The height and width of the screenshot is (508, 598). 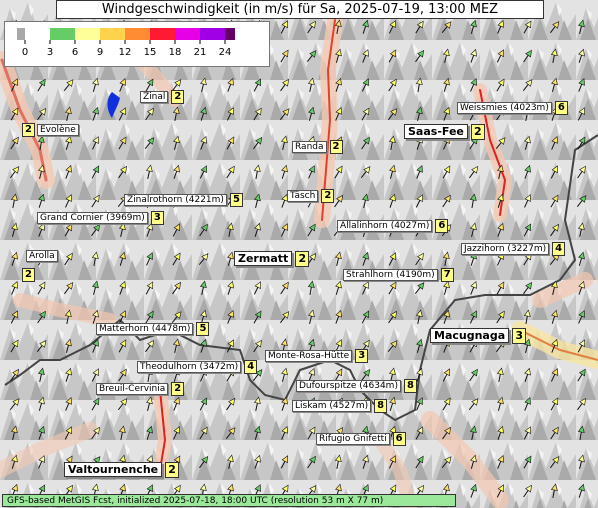 I want to click on place-name: Saas-Fee, so click(x=436, y=131).